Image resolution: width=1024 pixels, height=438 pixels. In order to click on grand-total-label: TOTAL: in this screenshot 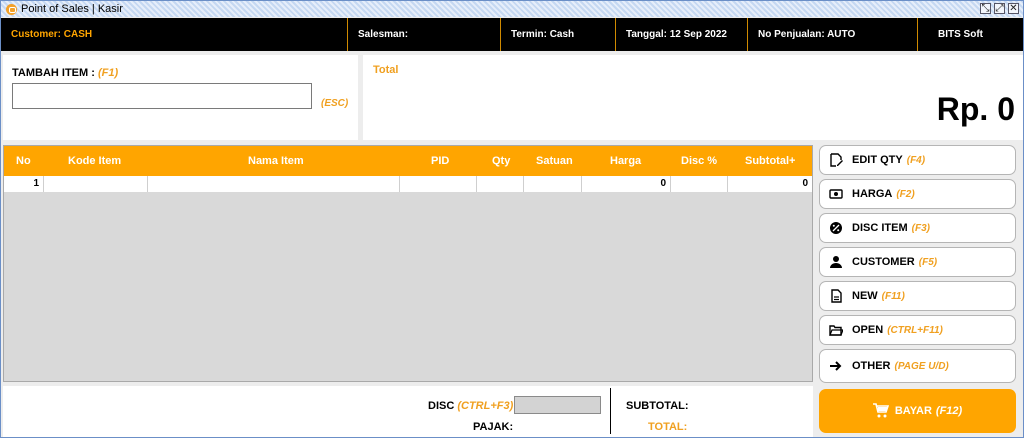, I will do `click(668, 427)`.